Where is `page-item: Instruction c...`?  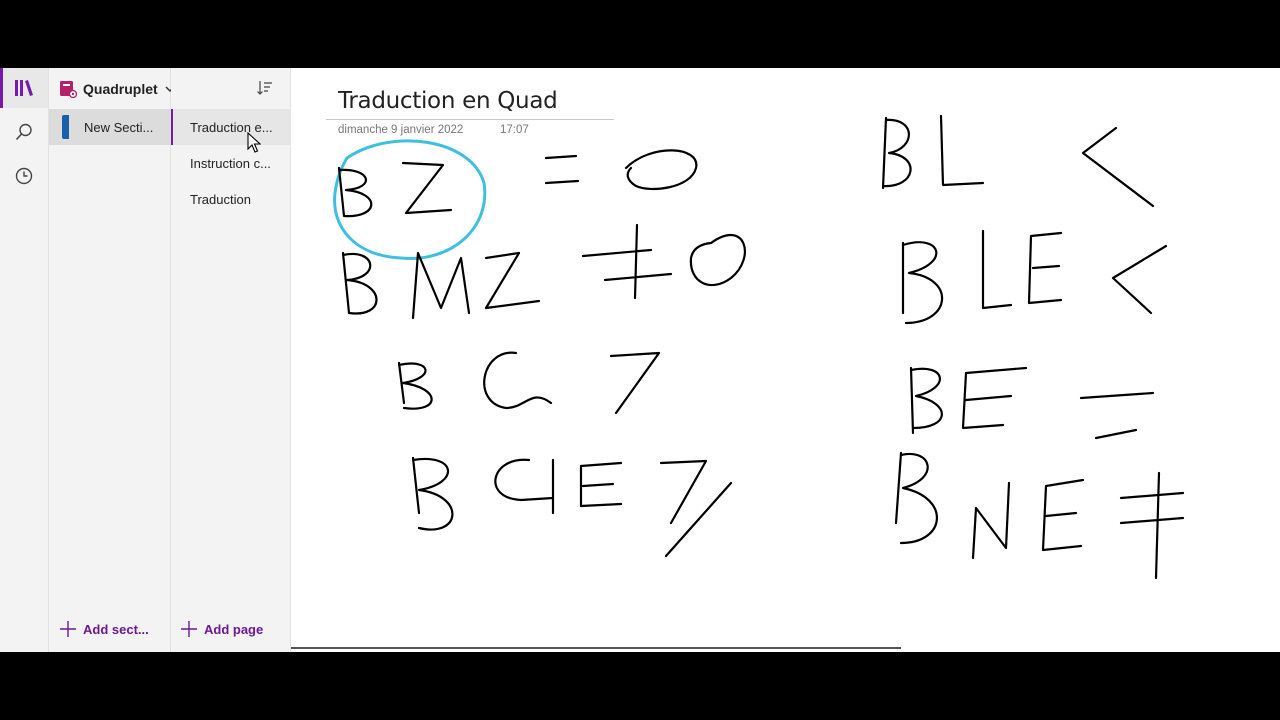
page-item: Instruction c... is located at coordinates (230, 163).